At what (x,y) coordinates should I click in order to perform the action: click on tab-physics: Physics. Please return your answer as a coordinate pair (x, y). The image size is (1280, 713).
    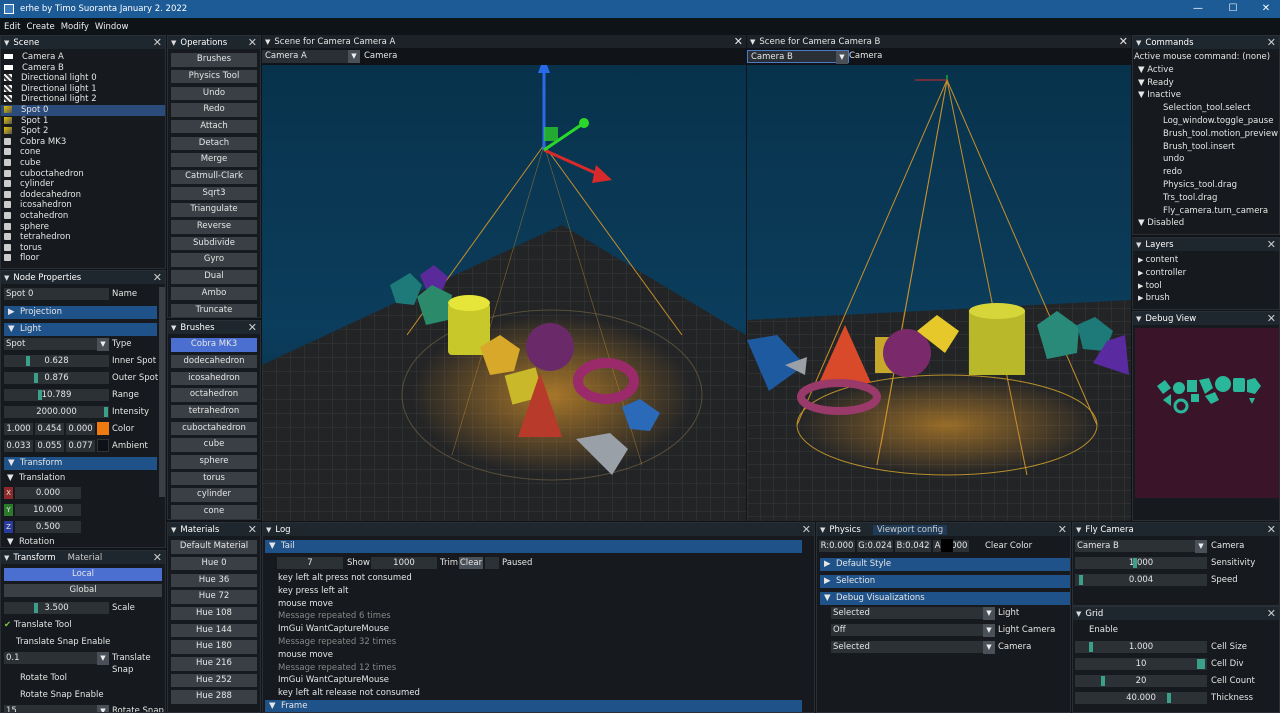
    Looking at the image, I should click on (844, 530).